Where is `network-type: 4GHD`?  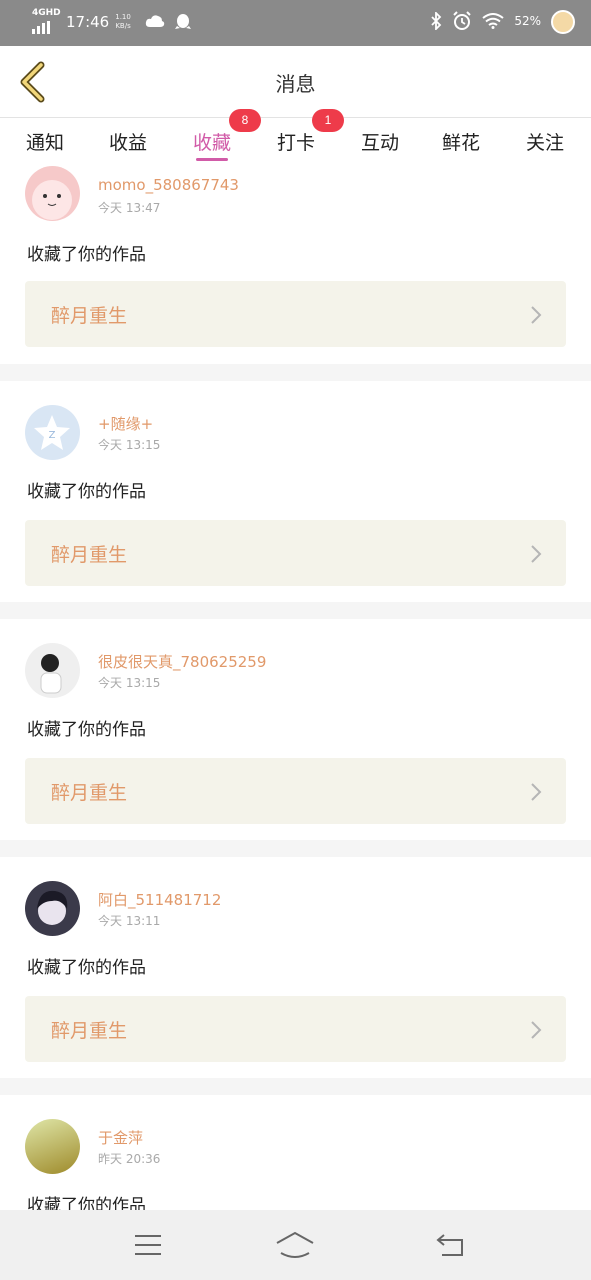
network-type: 4GHD is located at coordinates (46, 13).